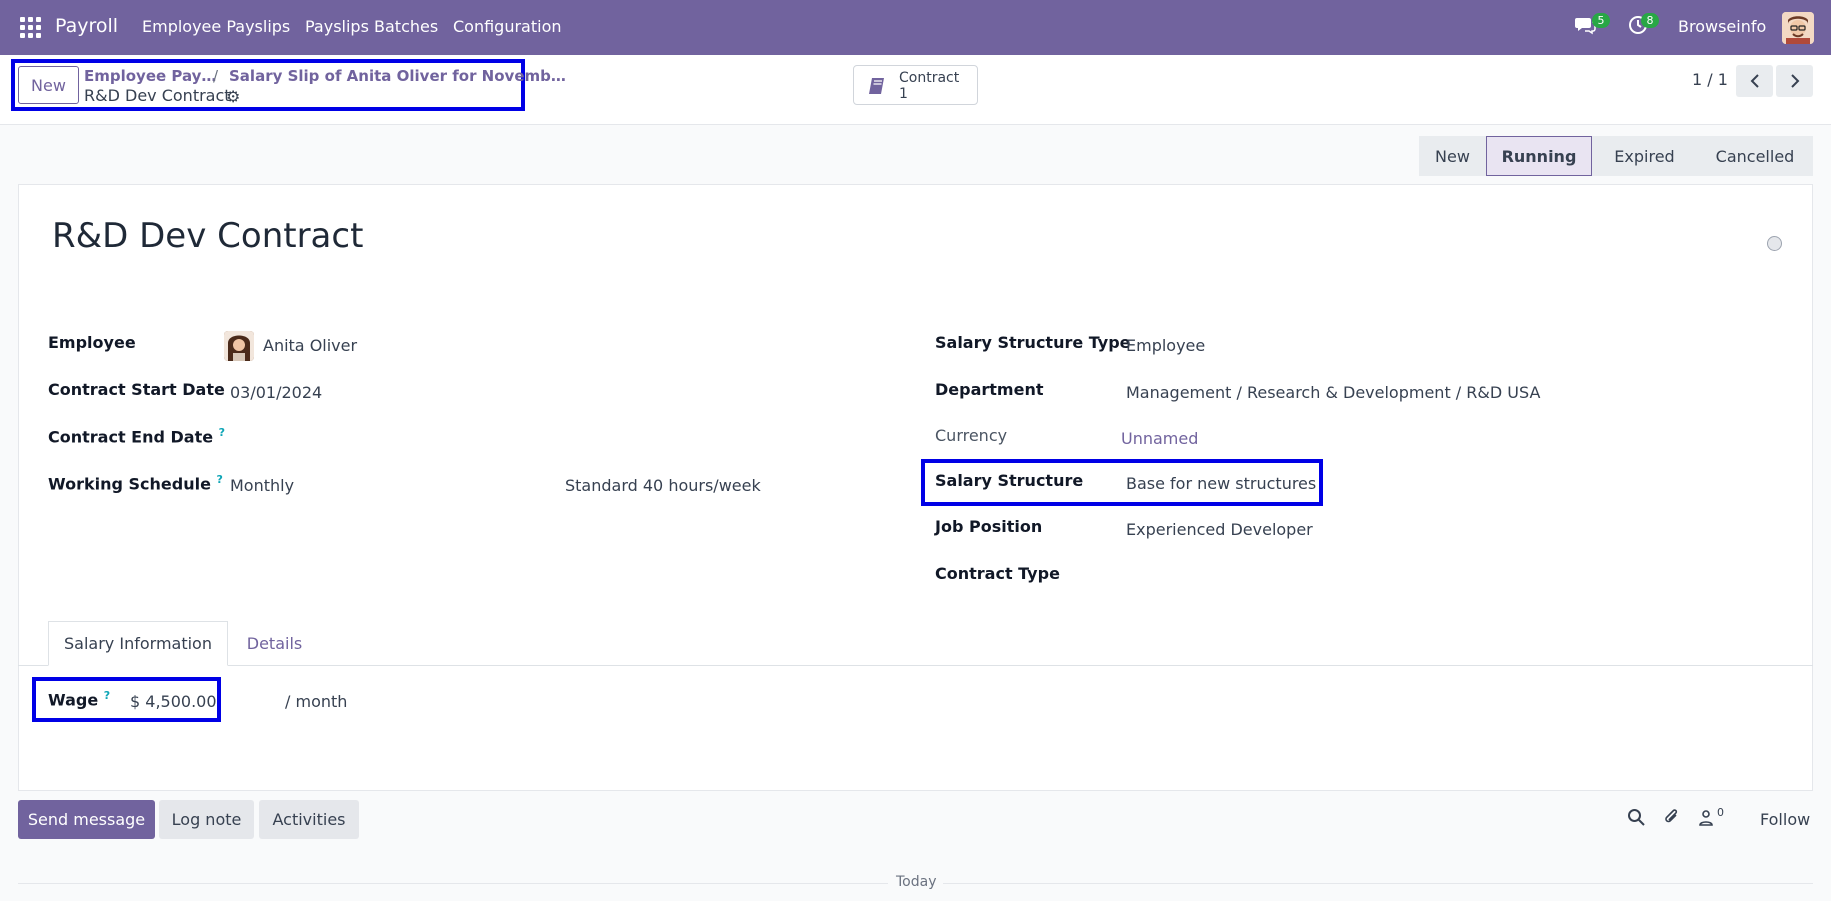  What do you see at coordinates (79, 699) in the screenshot?
I see `wage-label: Wage ?` at bounding box center [79, 699].